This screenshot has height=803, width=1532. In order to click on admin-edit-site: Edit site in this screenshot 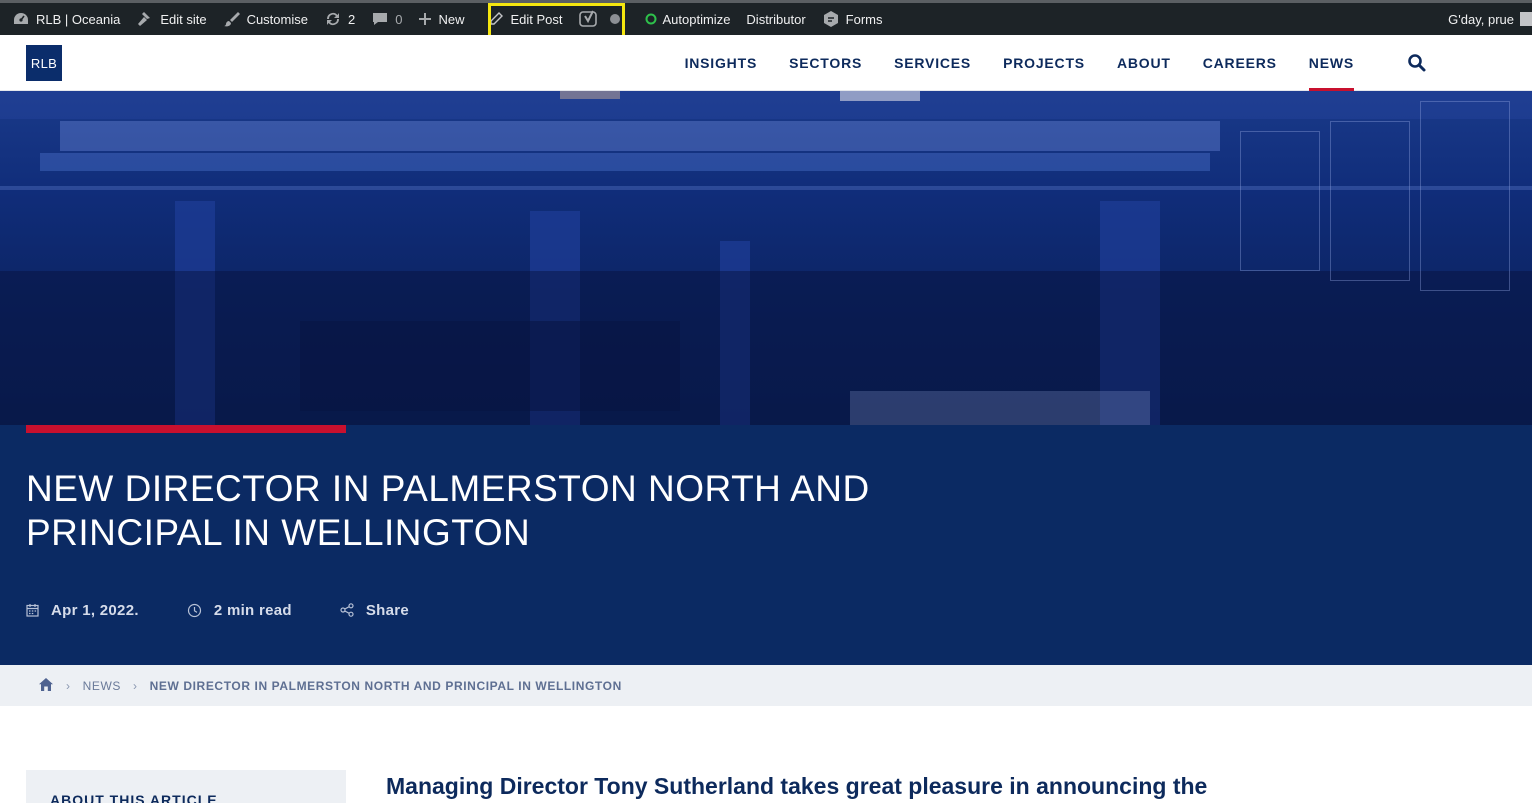, I will do `click(171, 19)`.